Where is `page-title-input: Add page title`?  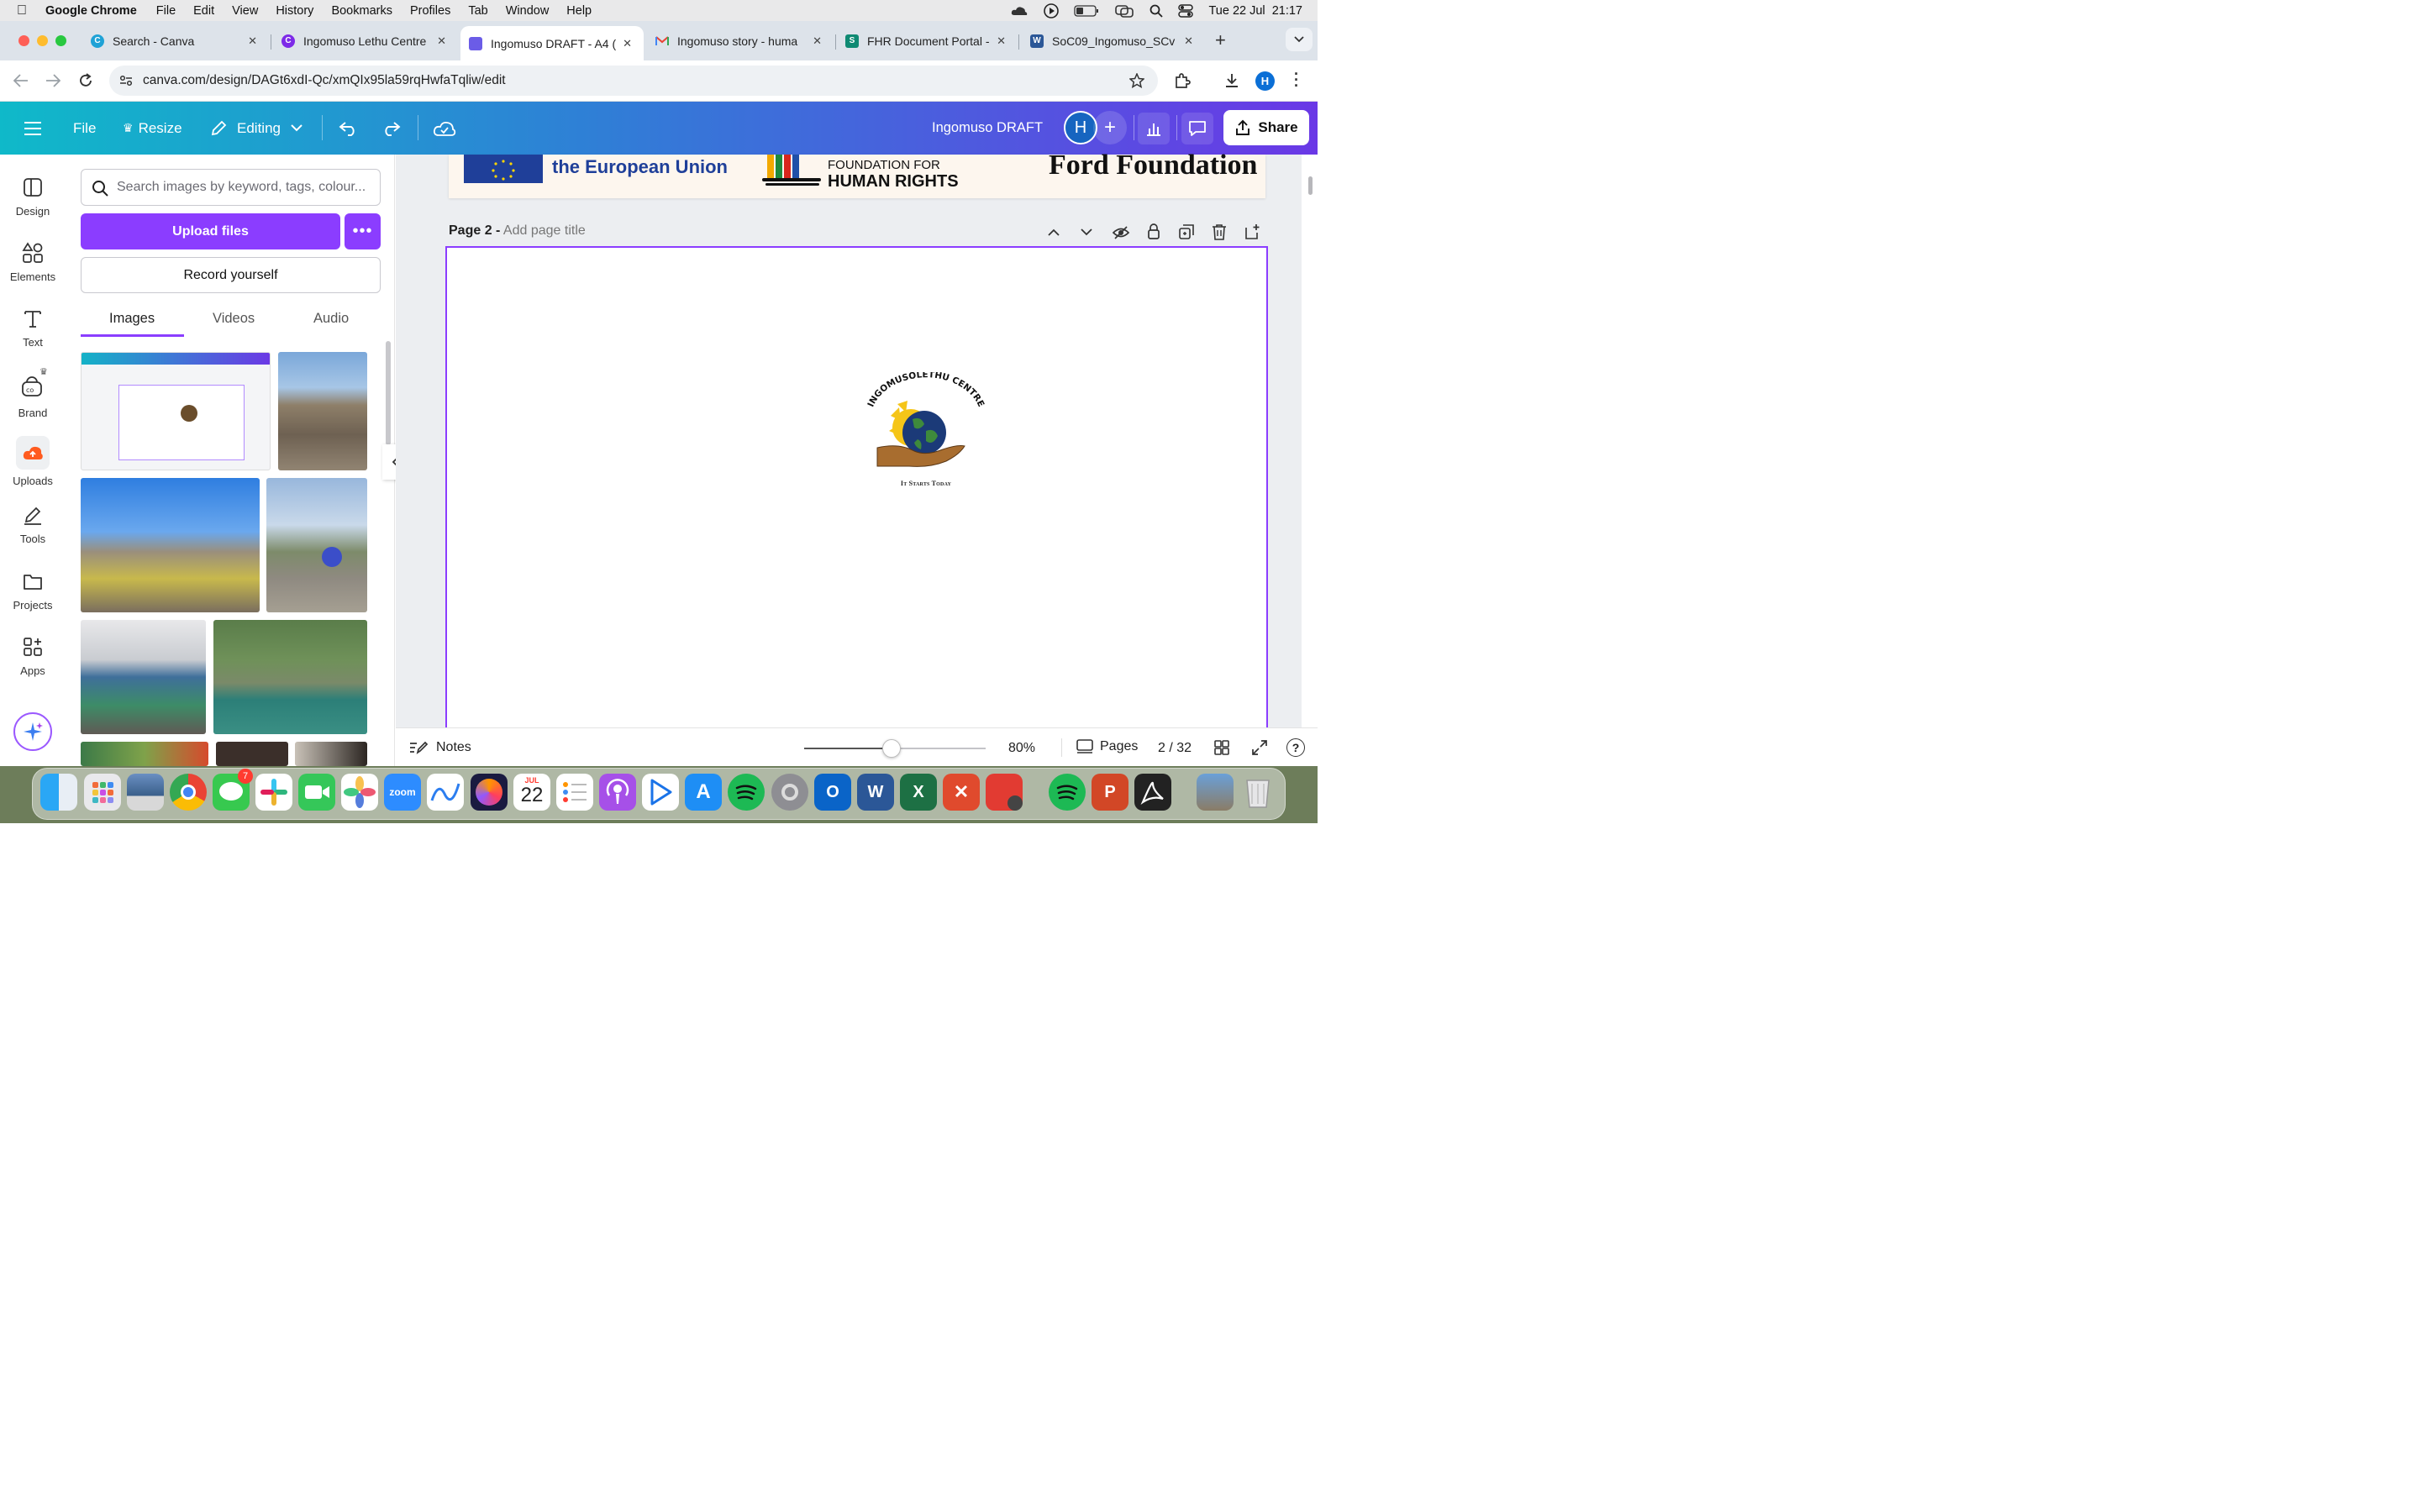 page-title-input: Add page title is located at coordinates (544, 230).